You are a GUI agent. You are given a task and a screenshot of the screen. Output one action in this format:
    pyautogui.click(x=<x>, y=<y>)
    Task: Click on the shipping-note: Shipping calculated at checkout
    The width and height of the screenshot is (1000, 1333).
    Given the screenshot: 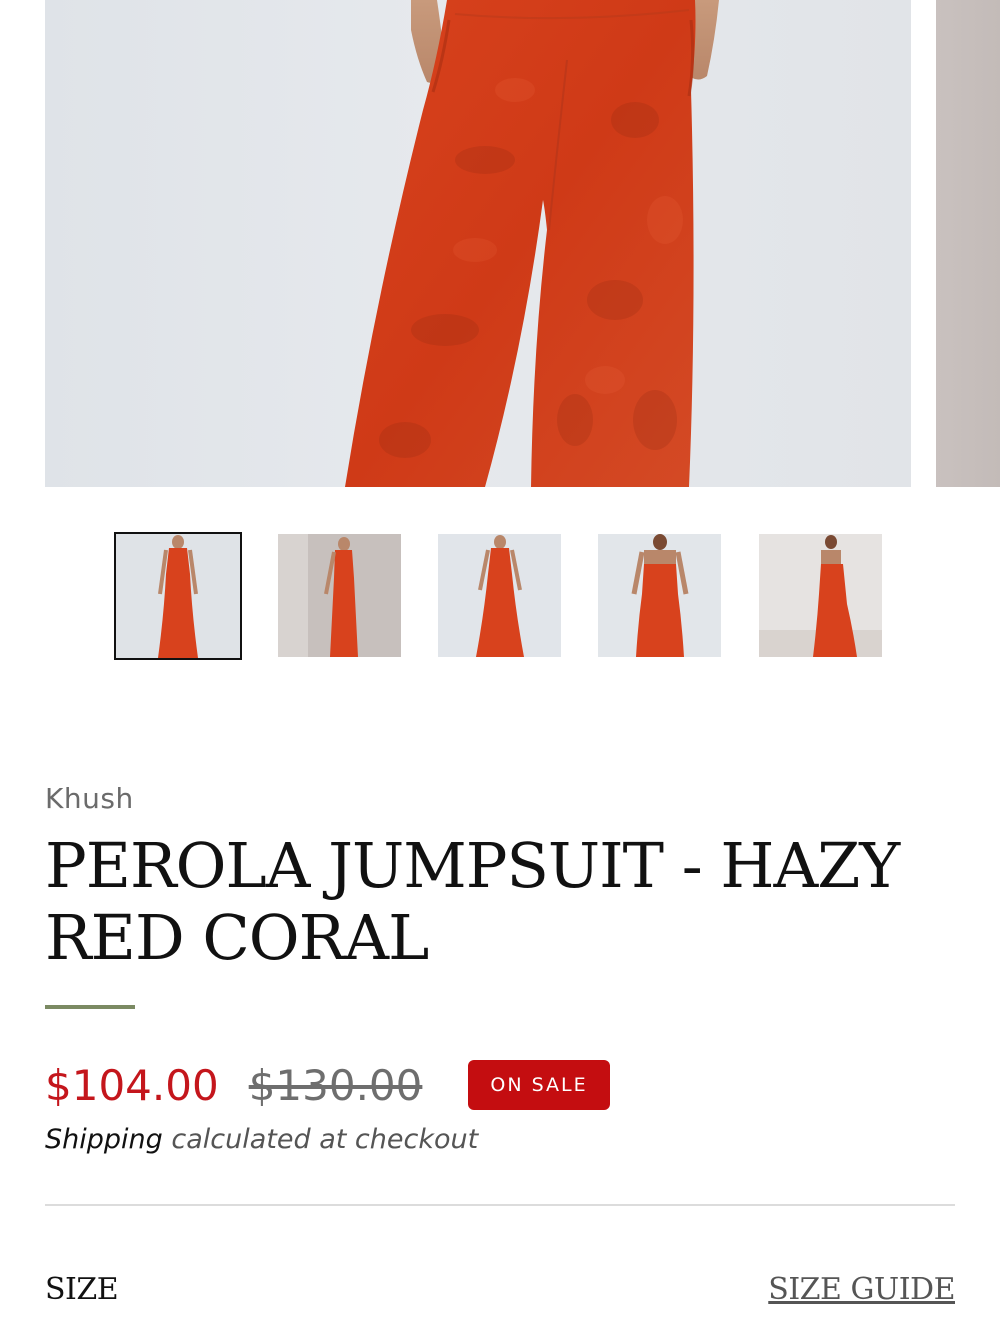 What is the action you would take?
    pyautogui.click(x=261, y=1139)
    